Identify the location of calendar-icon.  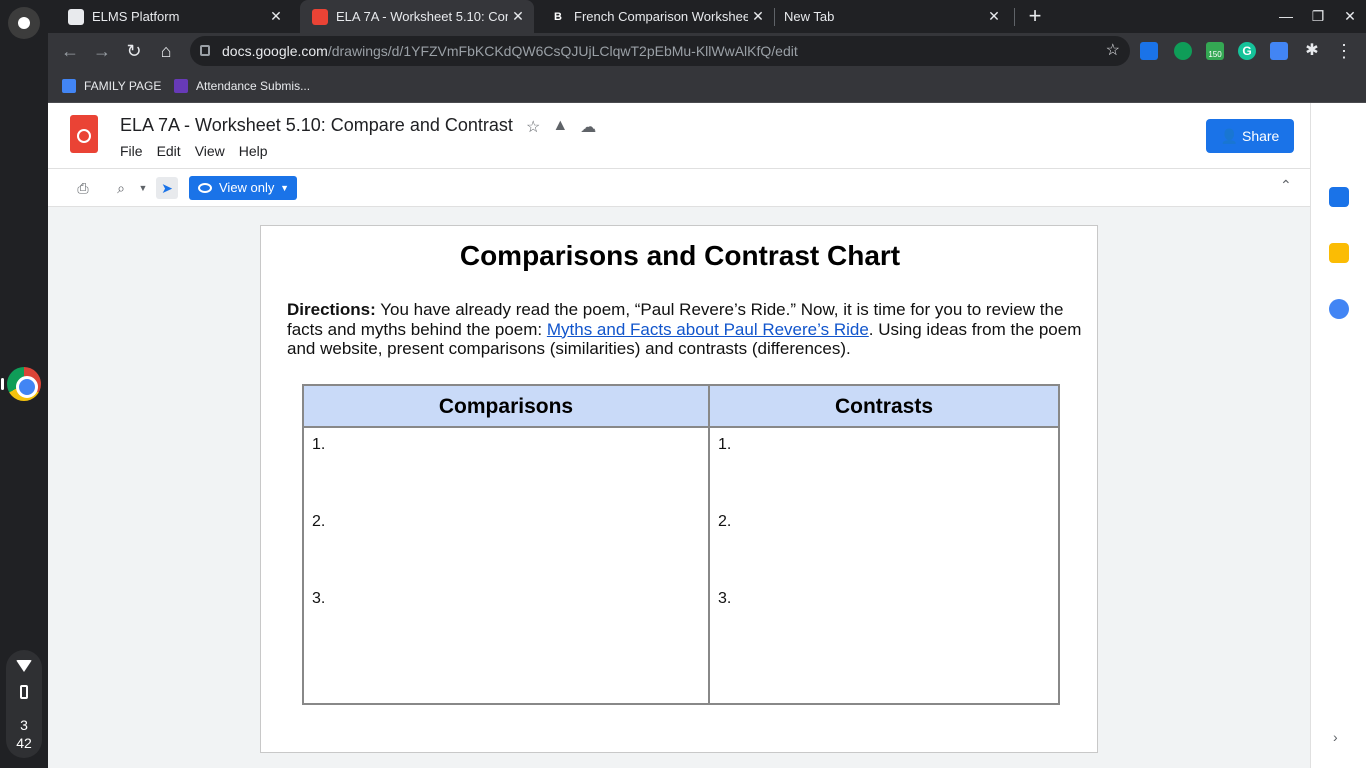
(1339, 197).